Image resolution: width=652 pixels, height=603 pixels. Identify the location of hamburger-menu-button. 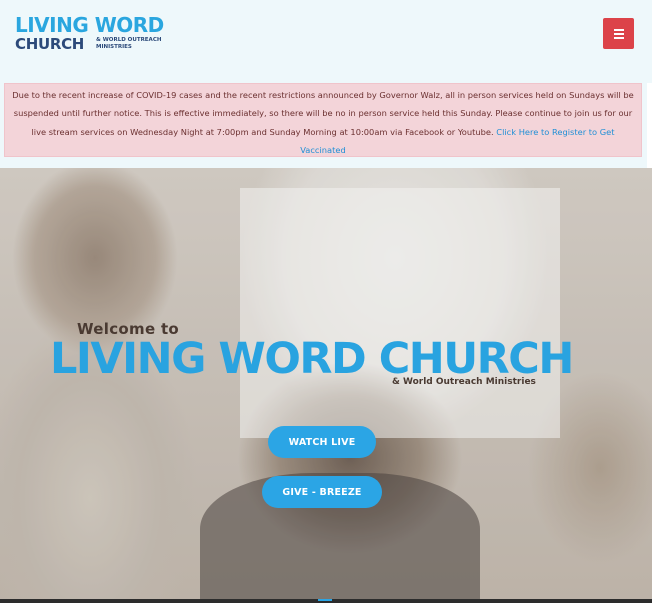
(618, 33).